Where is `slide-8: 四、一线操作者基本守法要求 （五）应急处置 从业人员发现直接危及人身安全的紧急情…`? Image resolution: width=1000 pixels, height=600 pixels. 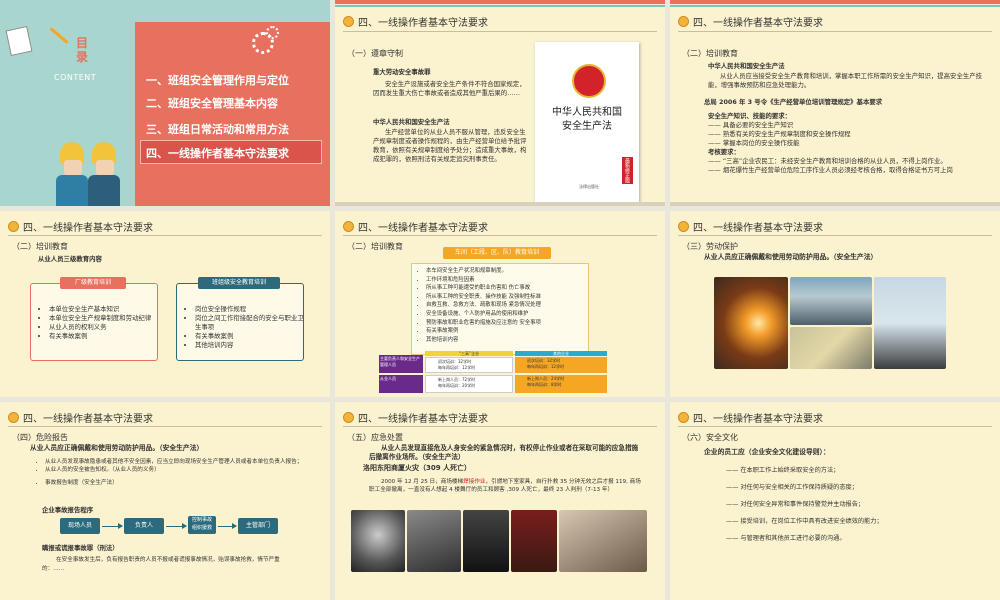 slide-8: 四、一线操作者基本守法要求 （五）应急处置 从业人员发现直接危及人身安全的紧急情… is located at coordinates (500, 501).